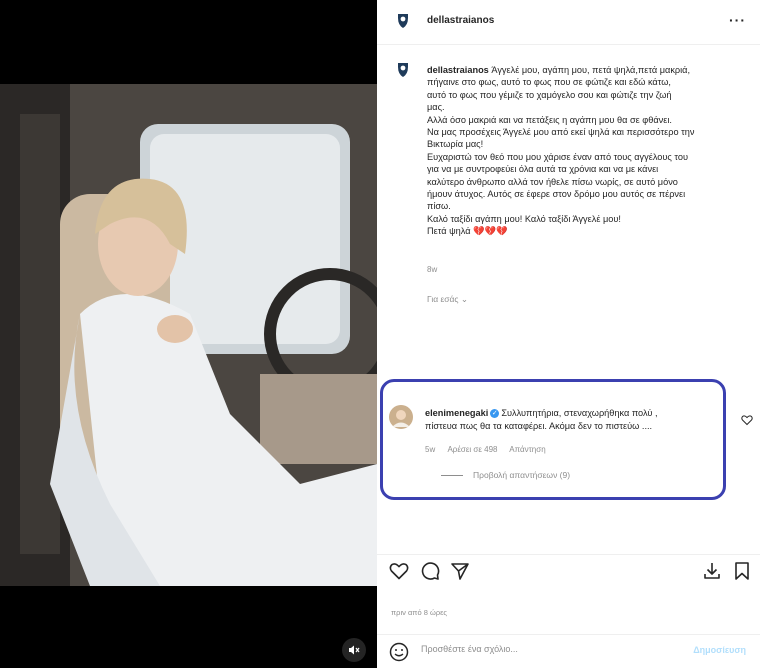 The height and width of the screenshot is (668, 760). I want to click on caption-username: dellastraianos, so click(458, 70).